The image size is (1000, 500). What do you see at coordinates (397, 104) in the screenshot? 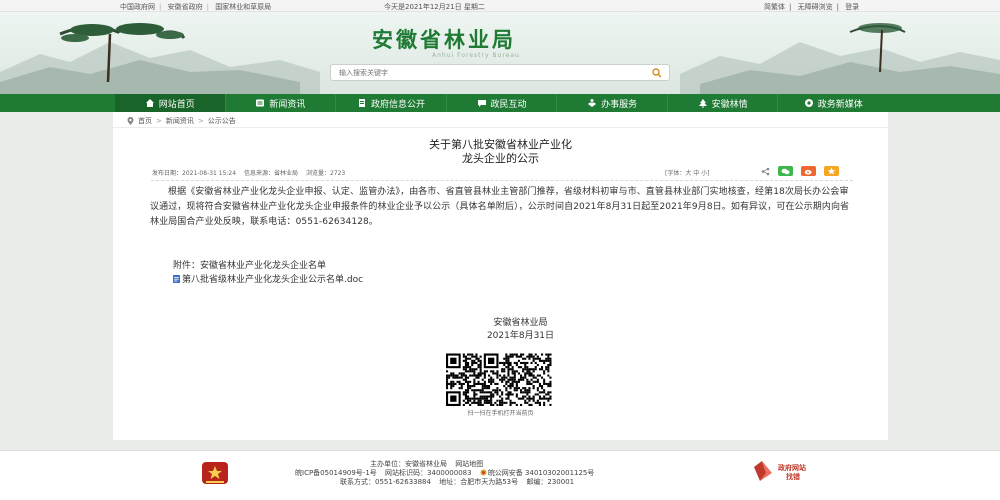
I see `nav-label: 政府信息公开` at bounding box center [397, 104].